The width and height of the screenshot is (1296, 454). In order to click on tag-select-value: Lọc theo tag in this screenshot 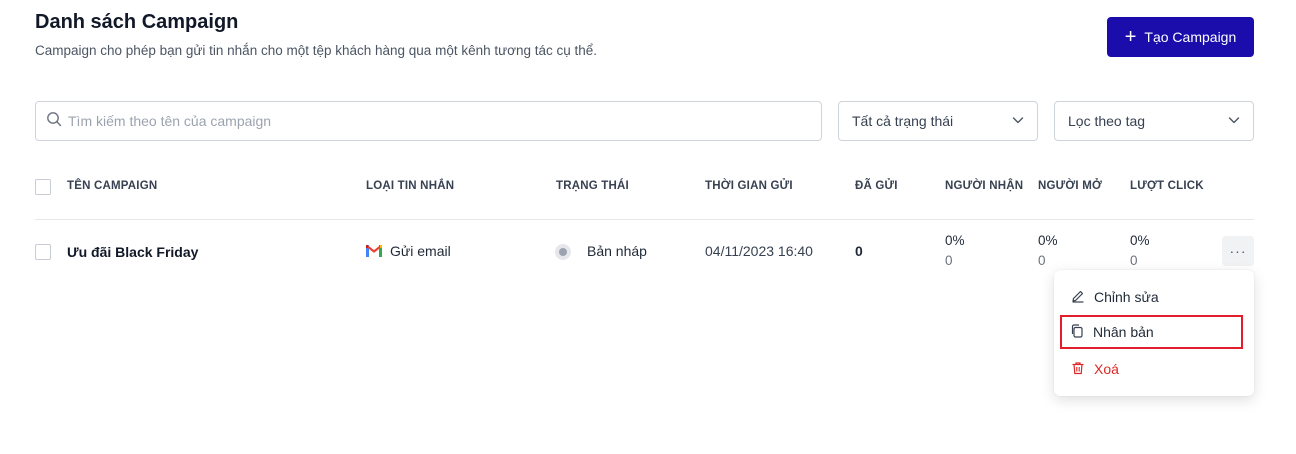, I will do `click(1107, 121)`.